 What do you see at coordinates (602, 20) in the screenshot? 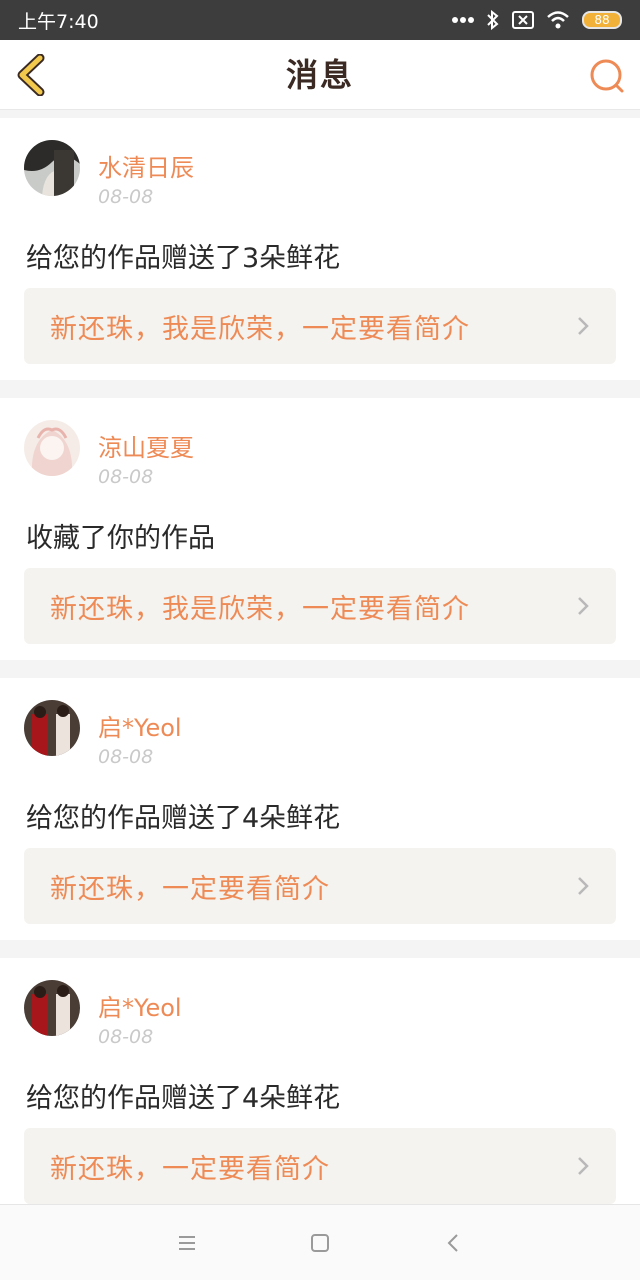
I see `battery-icon: 88` at bounding box center [602, 20].